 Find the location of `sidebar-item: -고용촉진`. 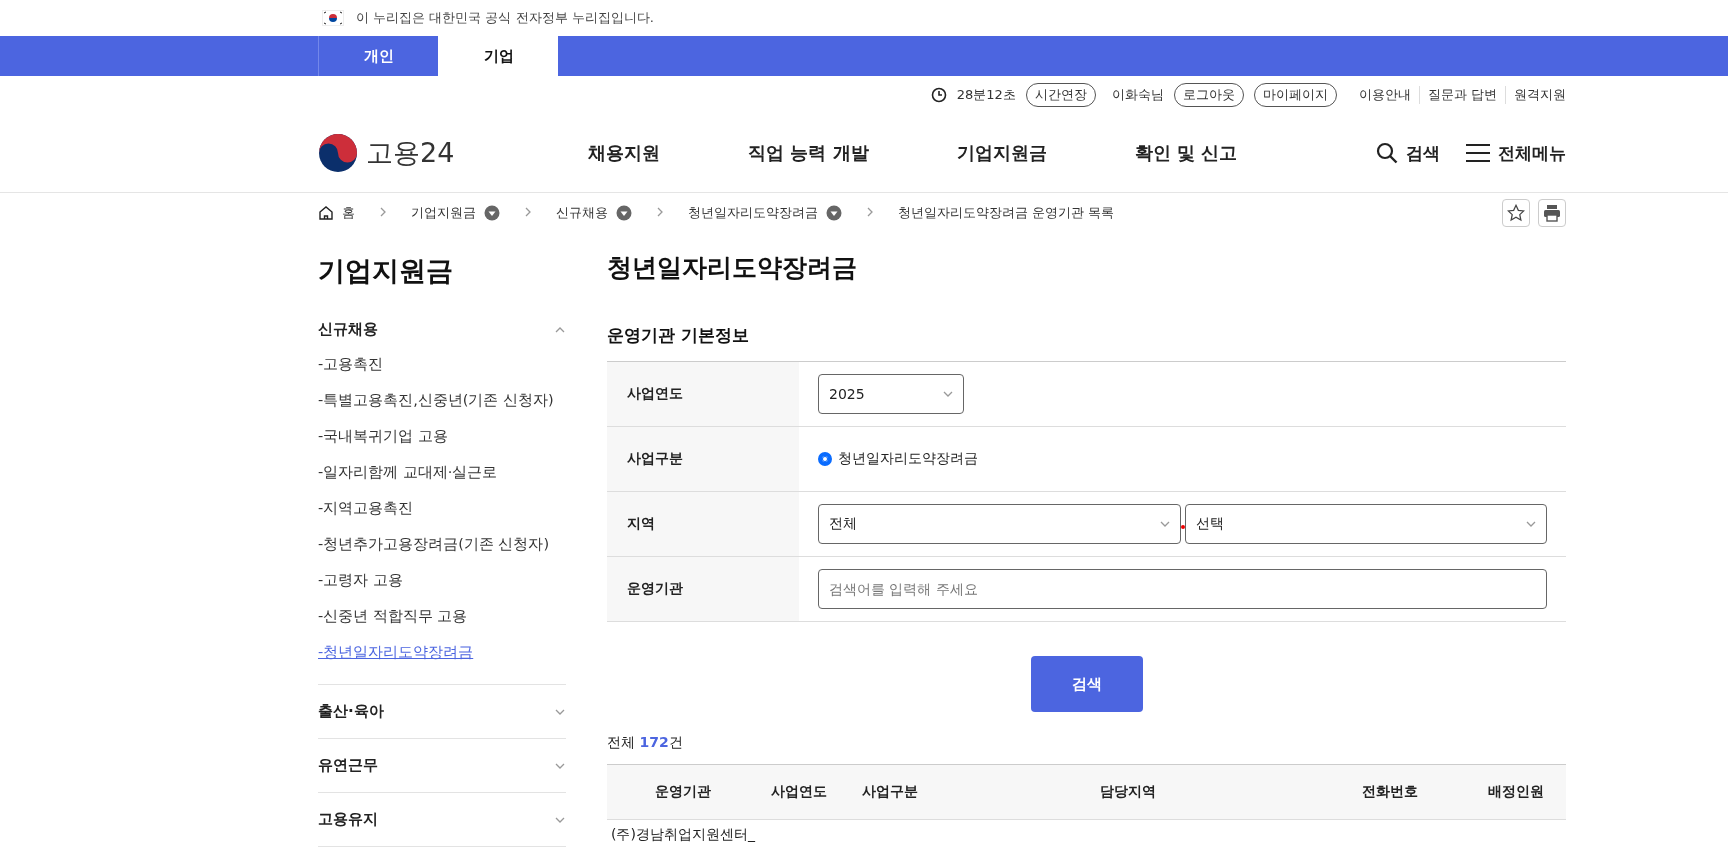

sidebar-item: -고용촉진 is located at coordinates (351, 364).